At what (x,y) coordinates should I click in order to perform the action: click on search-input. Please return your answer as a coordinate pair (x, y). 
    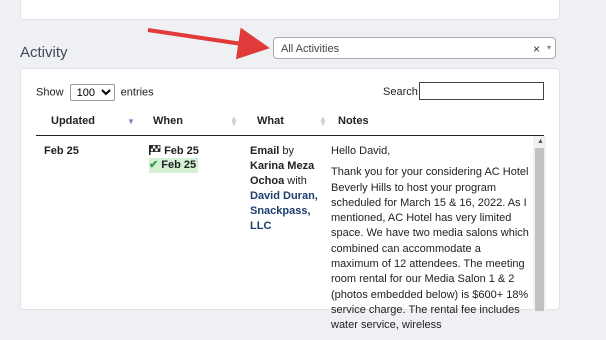
    Looking at the image, I should click on (481, 91).